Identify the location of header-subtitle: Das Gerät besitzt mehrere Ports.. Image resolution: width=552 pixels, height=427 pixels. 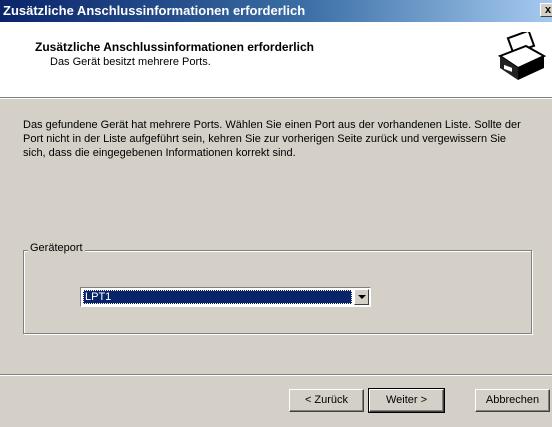
(130, 62).